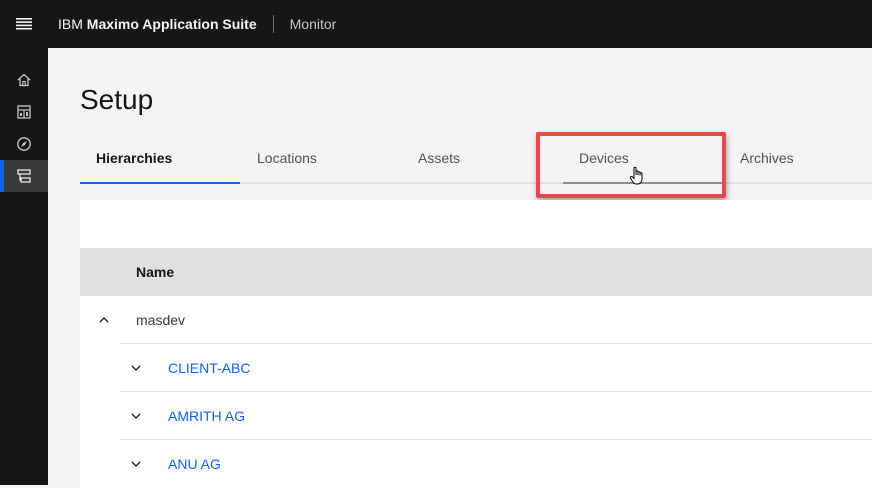  Describe the element at coordinates (70, 24) in the screenshot. I see `brand-prefix: IBM` at that location.